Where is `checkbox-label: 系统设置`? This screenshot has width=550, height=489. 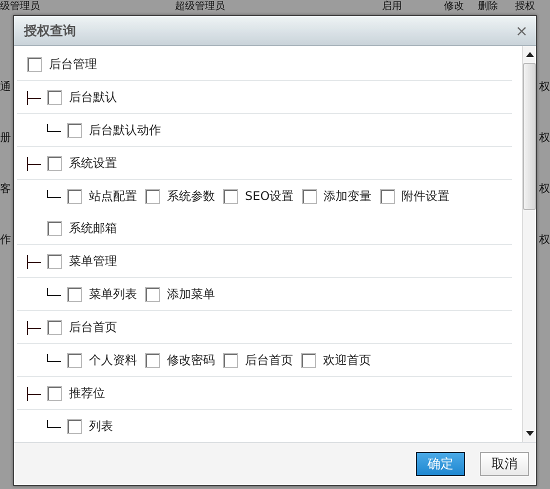
checkbox-label: 系统设置 is located at coordinates (93, 163).